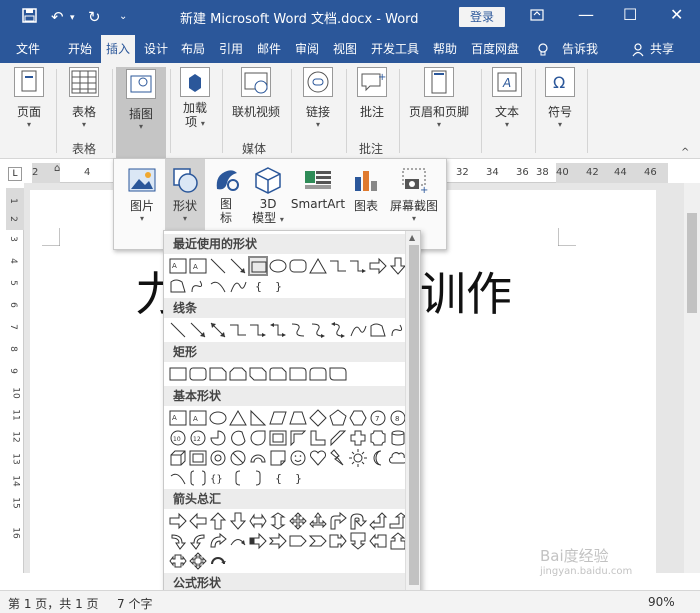 The height and width of the screenshot is (613, 700). What do you see at coordinates (466, 291) in the screenshot?
I see `document-text: 训作` at bounding box center [466, 291].